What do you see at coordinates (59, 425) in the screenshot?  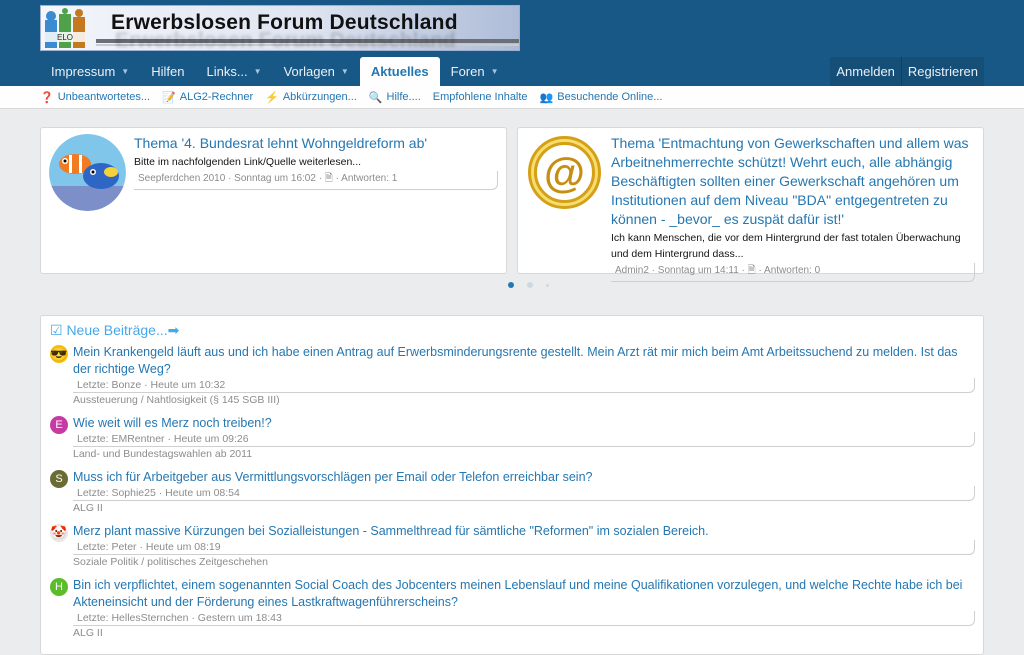 I see `avatar: E` at bounding box center [59, 425].